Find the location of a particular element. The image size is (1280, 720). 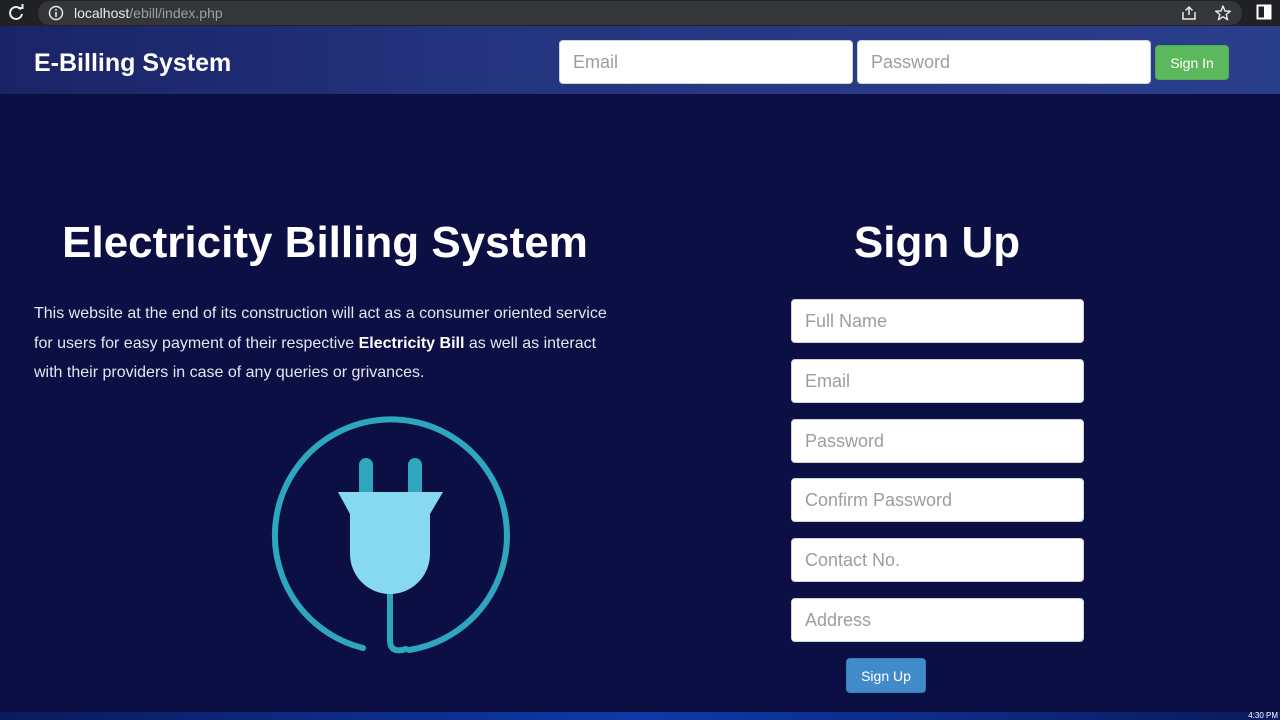

os-taskbar is located at coordinates (640, 716).